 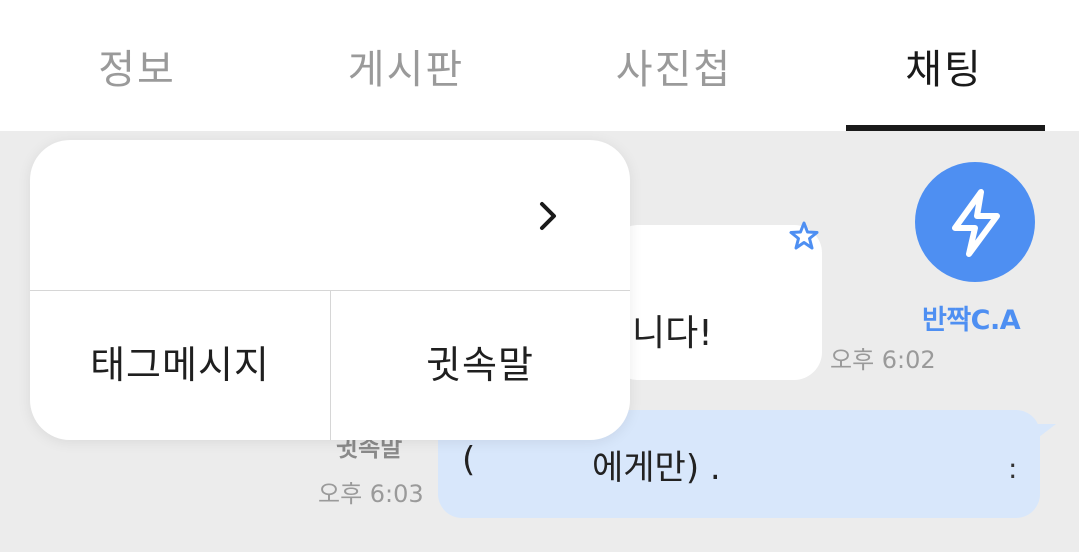 What do you see at coordinates (944, 70) in the screenshot?
I see `tab-chat: 채팅` at bounding box center [944, 70].